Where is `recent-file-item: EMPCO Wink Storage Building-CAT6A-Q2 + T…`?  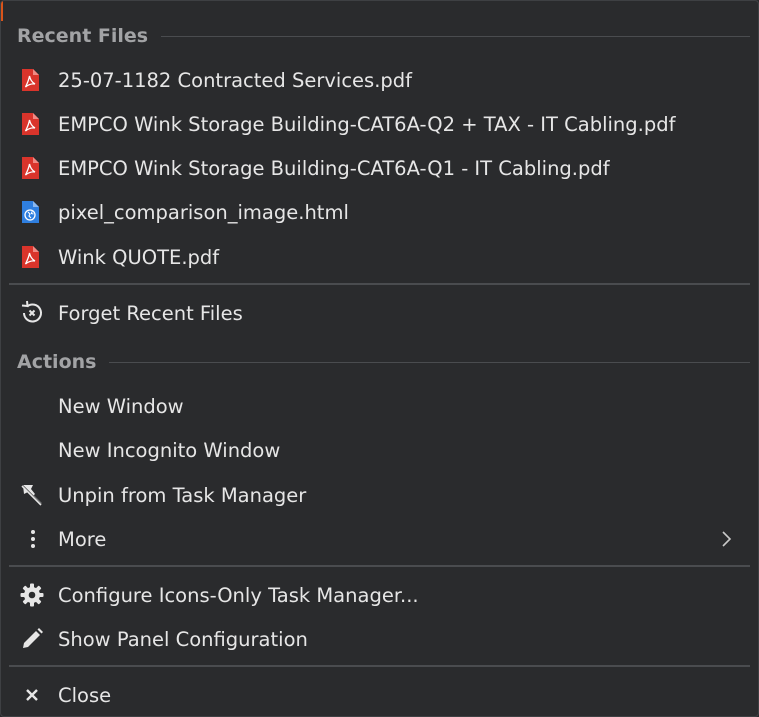
recent-file-item: EMPCO Wink Storage Building-CAT6A-Q2 + T… is located at coordinates (379, 124).